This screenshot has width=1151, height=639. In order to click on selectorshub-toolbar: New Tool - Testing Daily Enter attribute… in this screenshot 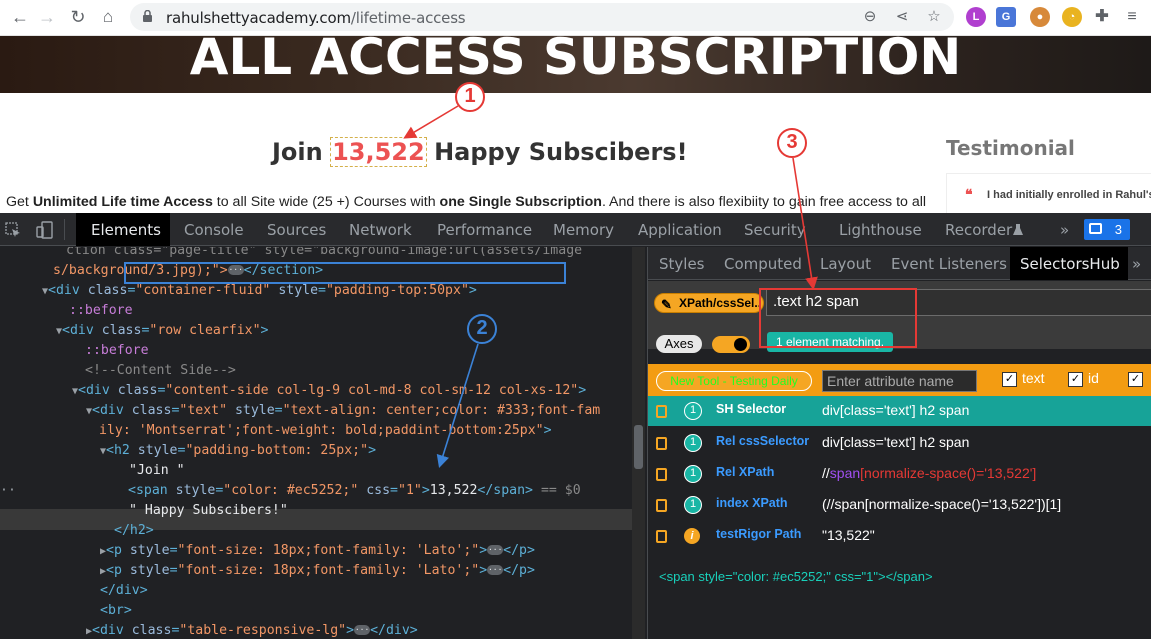, I will do `click(899, 380)`.